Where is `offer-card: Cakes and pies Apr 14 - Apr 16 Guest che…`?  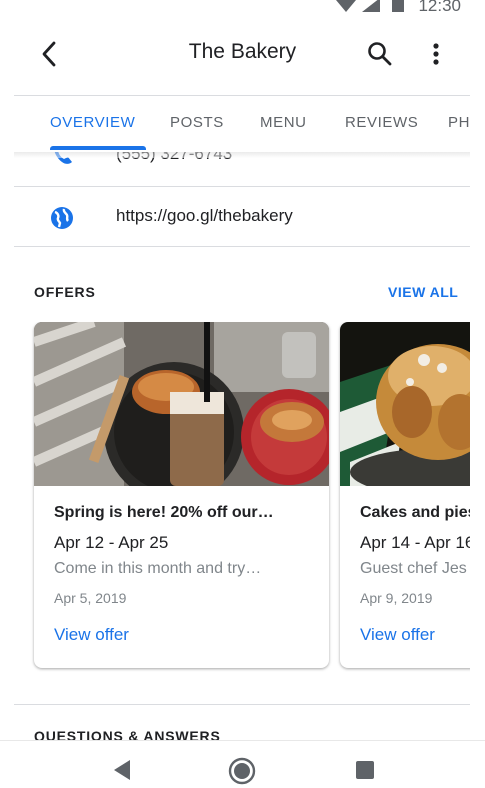 offer-card: Cakes and pies Apr 14 - Apr 16 Guest che… is located at coordinates (405, 495).